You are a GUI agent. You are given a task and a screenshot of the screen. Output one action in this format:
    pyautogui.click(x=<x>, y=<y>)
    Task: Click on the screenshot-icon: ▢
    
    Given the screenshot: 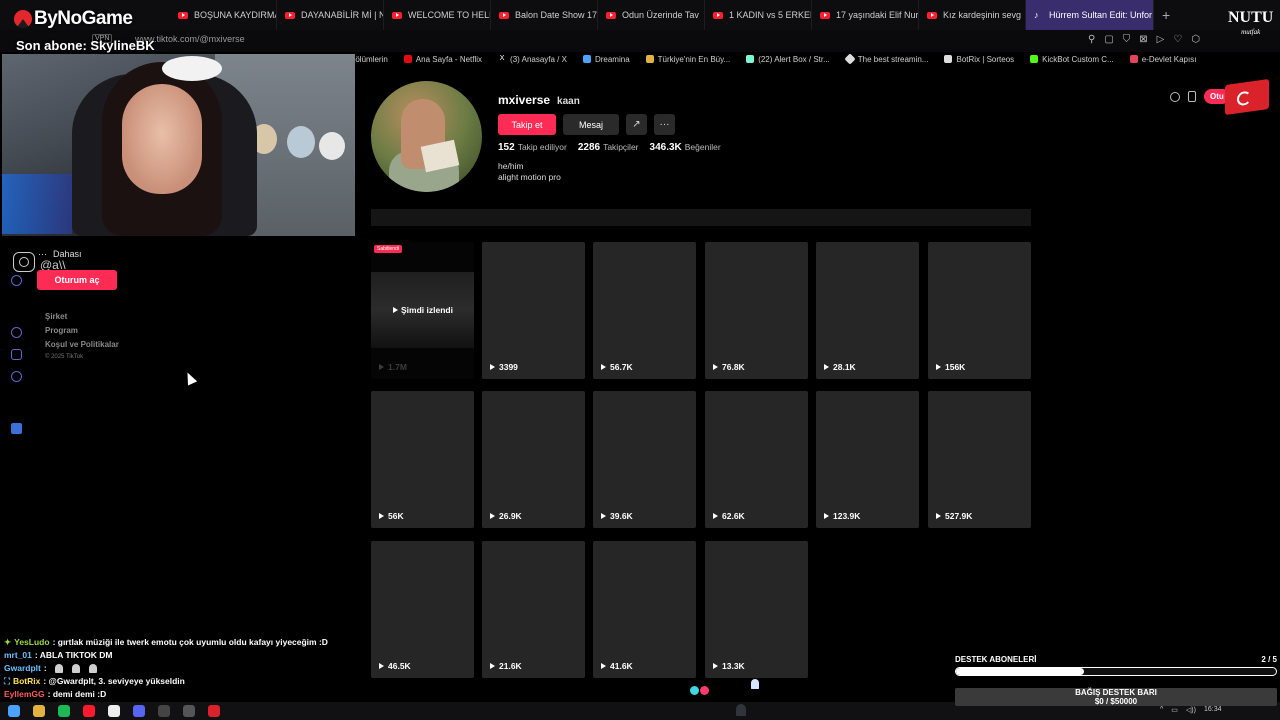 What is the action you would take?
    pyautogui.click(x=1108, y=39)
    